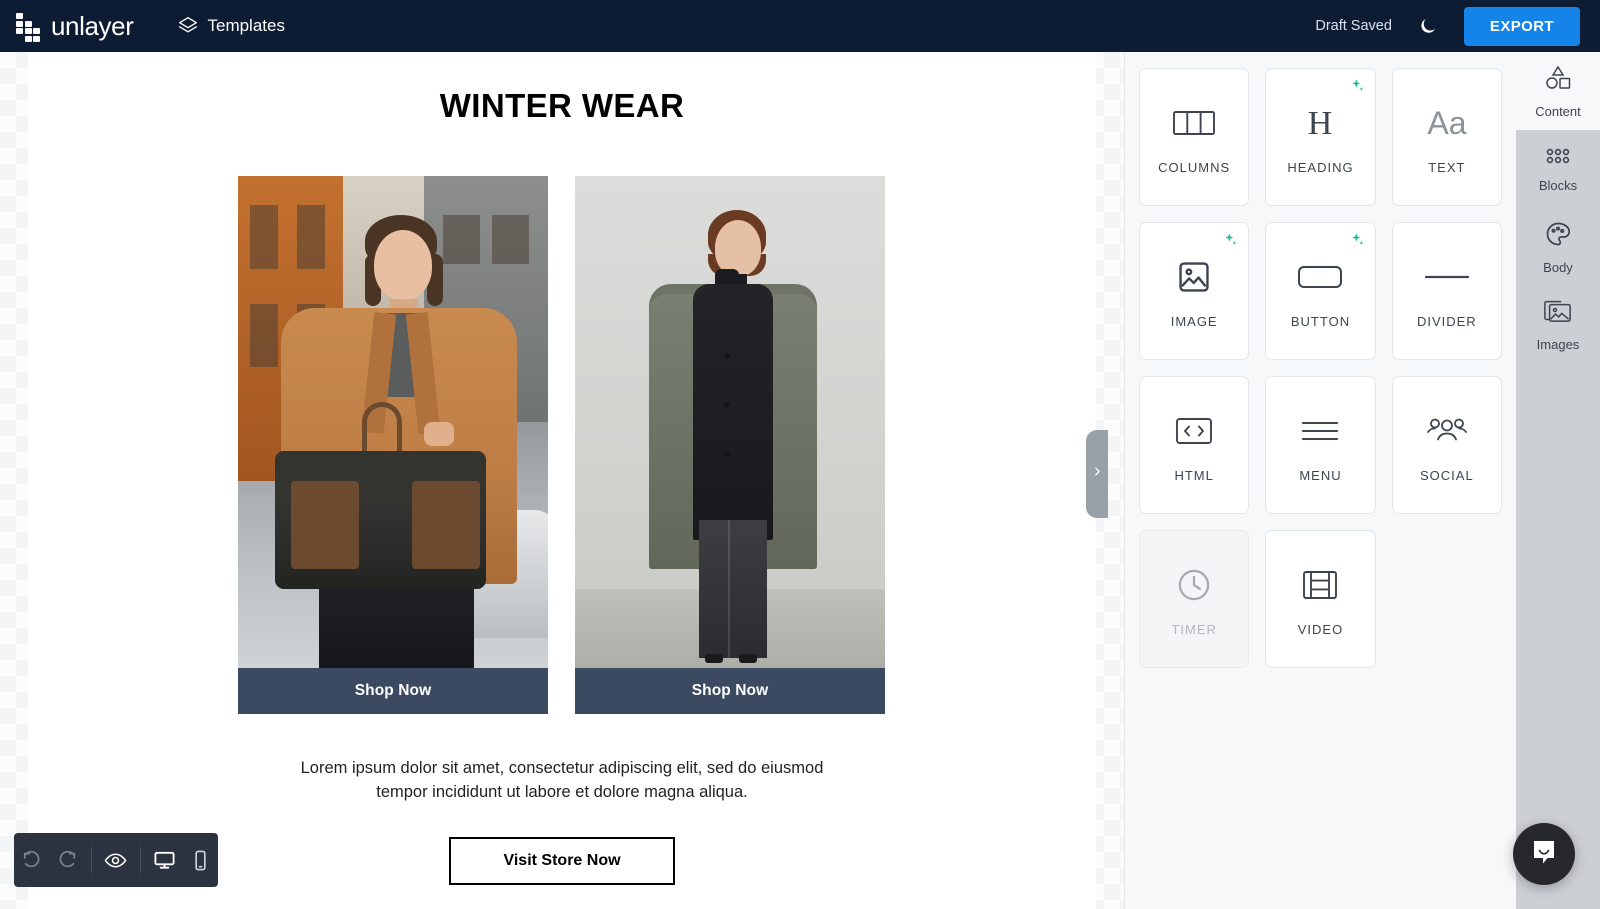 The height and width of the screenshot is (909, 1600). I want to click on email-column-2: Shop Now, so click(730, 444).